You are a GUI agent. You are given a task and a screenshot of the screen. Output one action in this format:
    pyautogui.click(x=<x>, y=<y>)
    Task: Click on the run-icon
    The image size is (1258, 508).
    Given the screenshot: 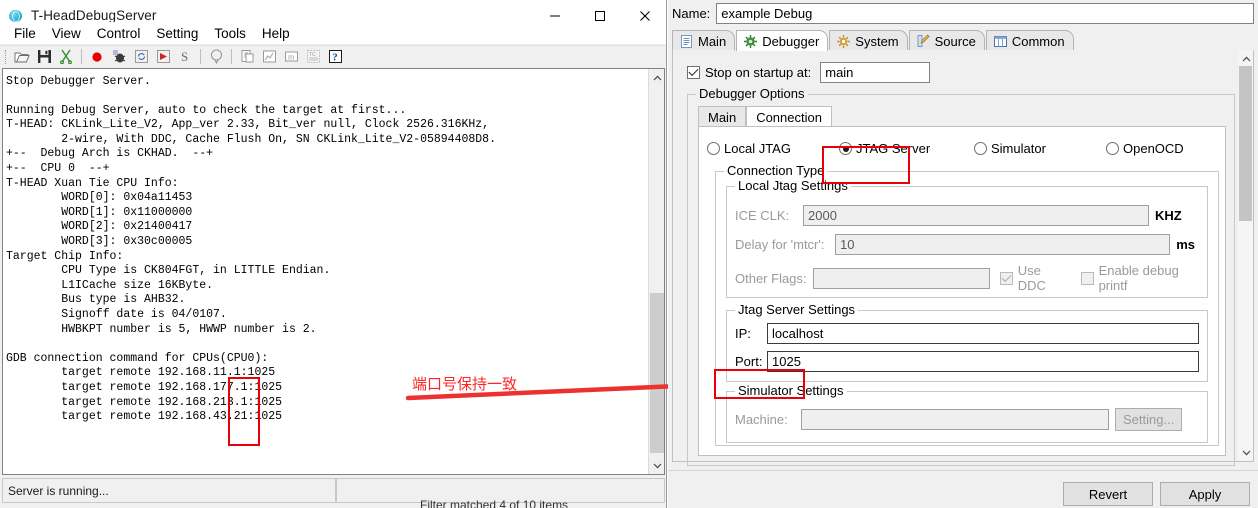 What is the action you would take?
    pyautogui.click(x=163, y=57)
    